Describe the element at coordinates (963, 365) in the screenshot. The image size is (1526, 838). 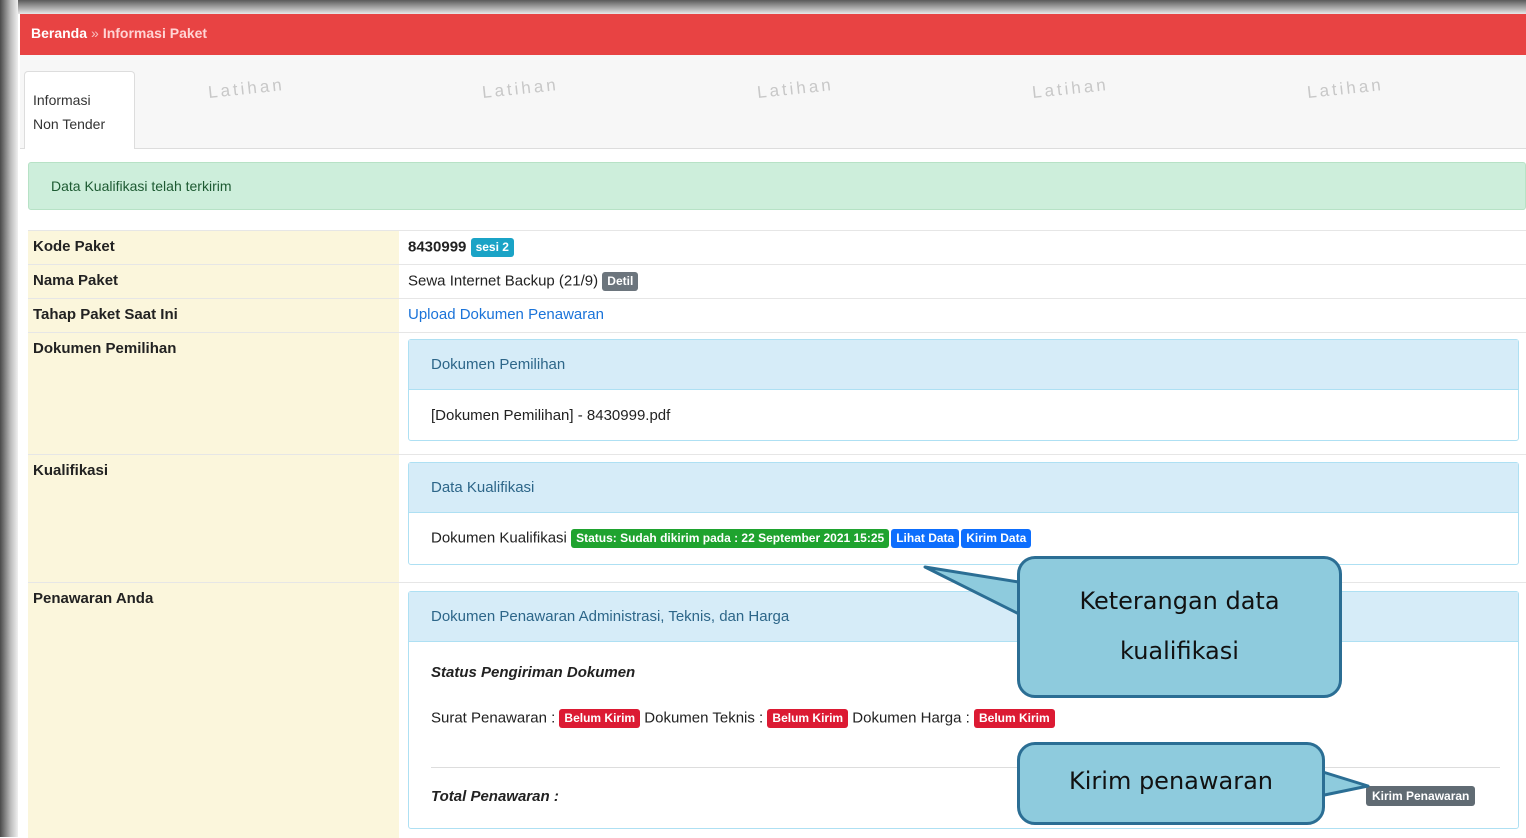
I see `panel-title: Dokumen Pemilihan` at that location.